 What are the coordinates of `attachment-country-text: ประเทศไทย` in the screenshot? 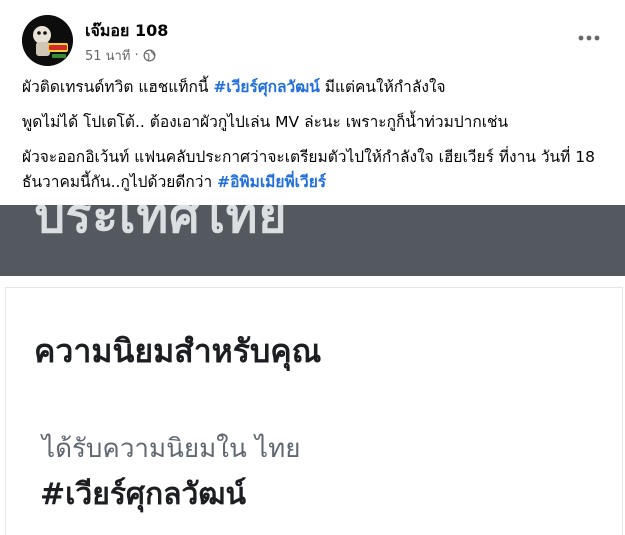 It's located at (161, 224).